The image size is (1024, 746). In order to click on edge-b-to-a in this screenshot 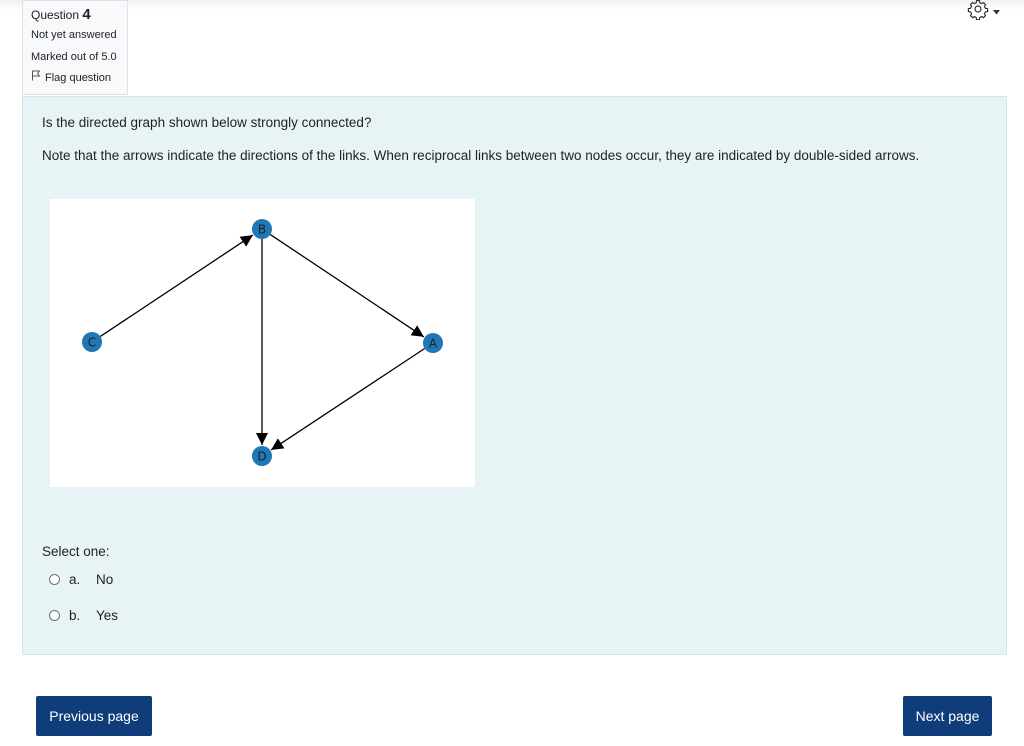, I will do `click(347, 286)`.